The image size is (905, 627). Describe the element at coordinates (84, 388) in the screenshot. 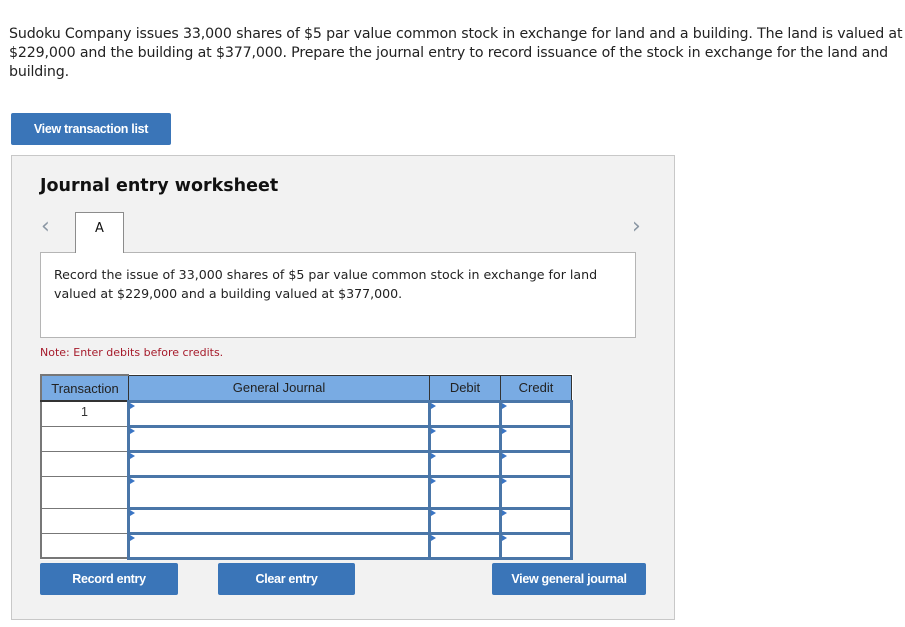

I see `column-header-transaction: Transaction` at that location.